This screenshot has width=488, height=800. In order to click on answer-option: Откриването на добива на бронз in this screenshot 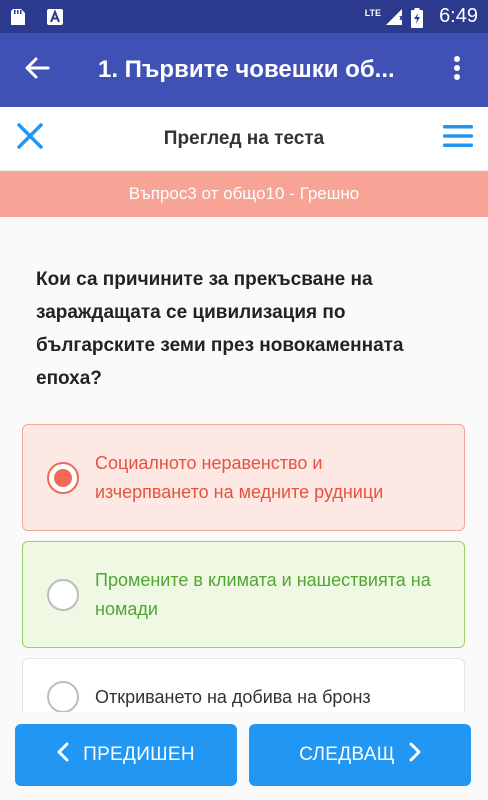, I will do `click(243, 687)`.